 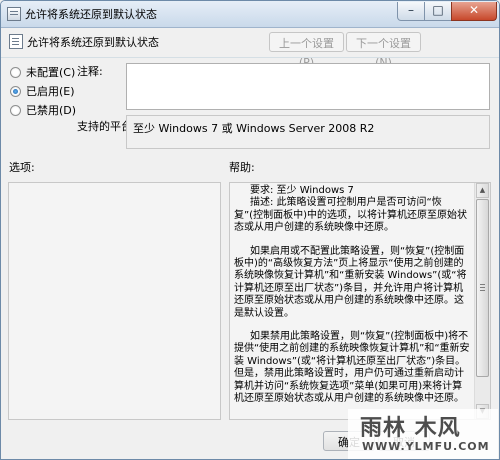 I want to click on help-requirement: 要求: 至少 Windows 7, so click(x=302, y=190).